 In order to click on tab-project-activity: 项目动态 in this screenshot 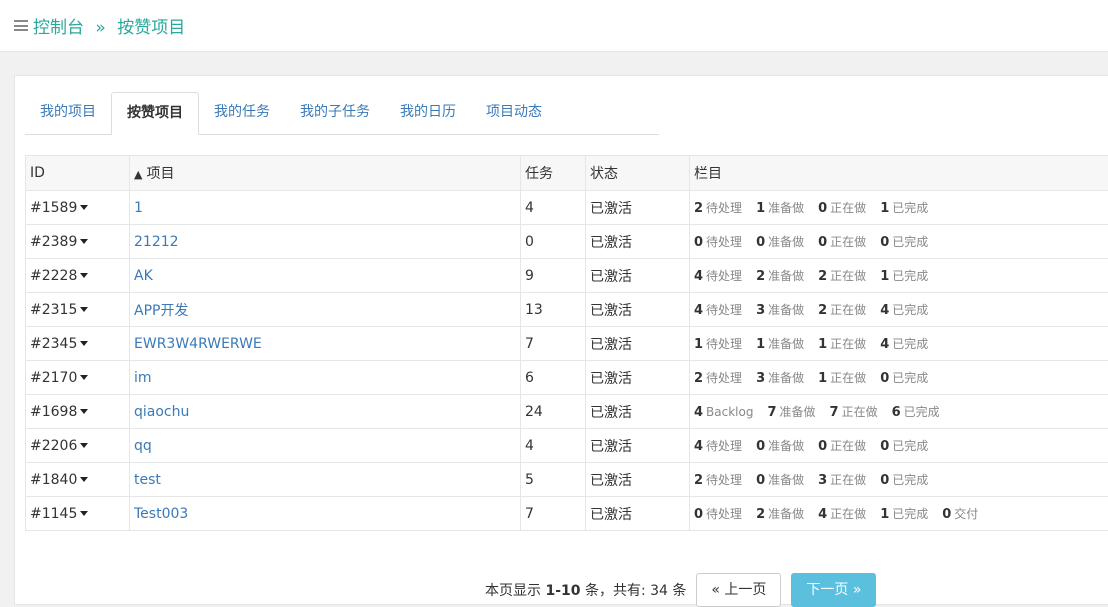, I will do `click(514, 112)`.